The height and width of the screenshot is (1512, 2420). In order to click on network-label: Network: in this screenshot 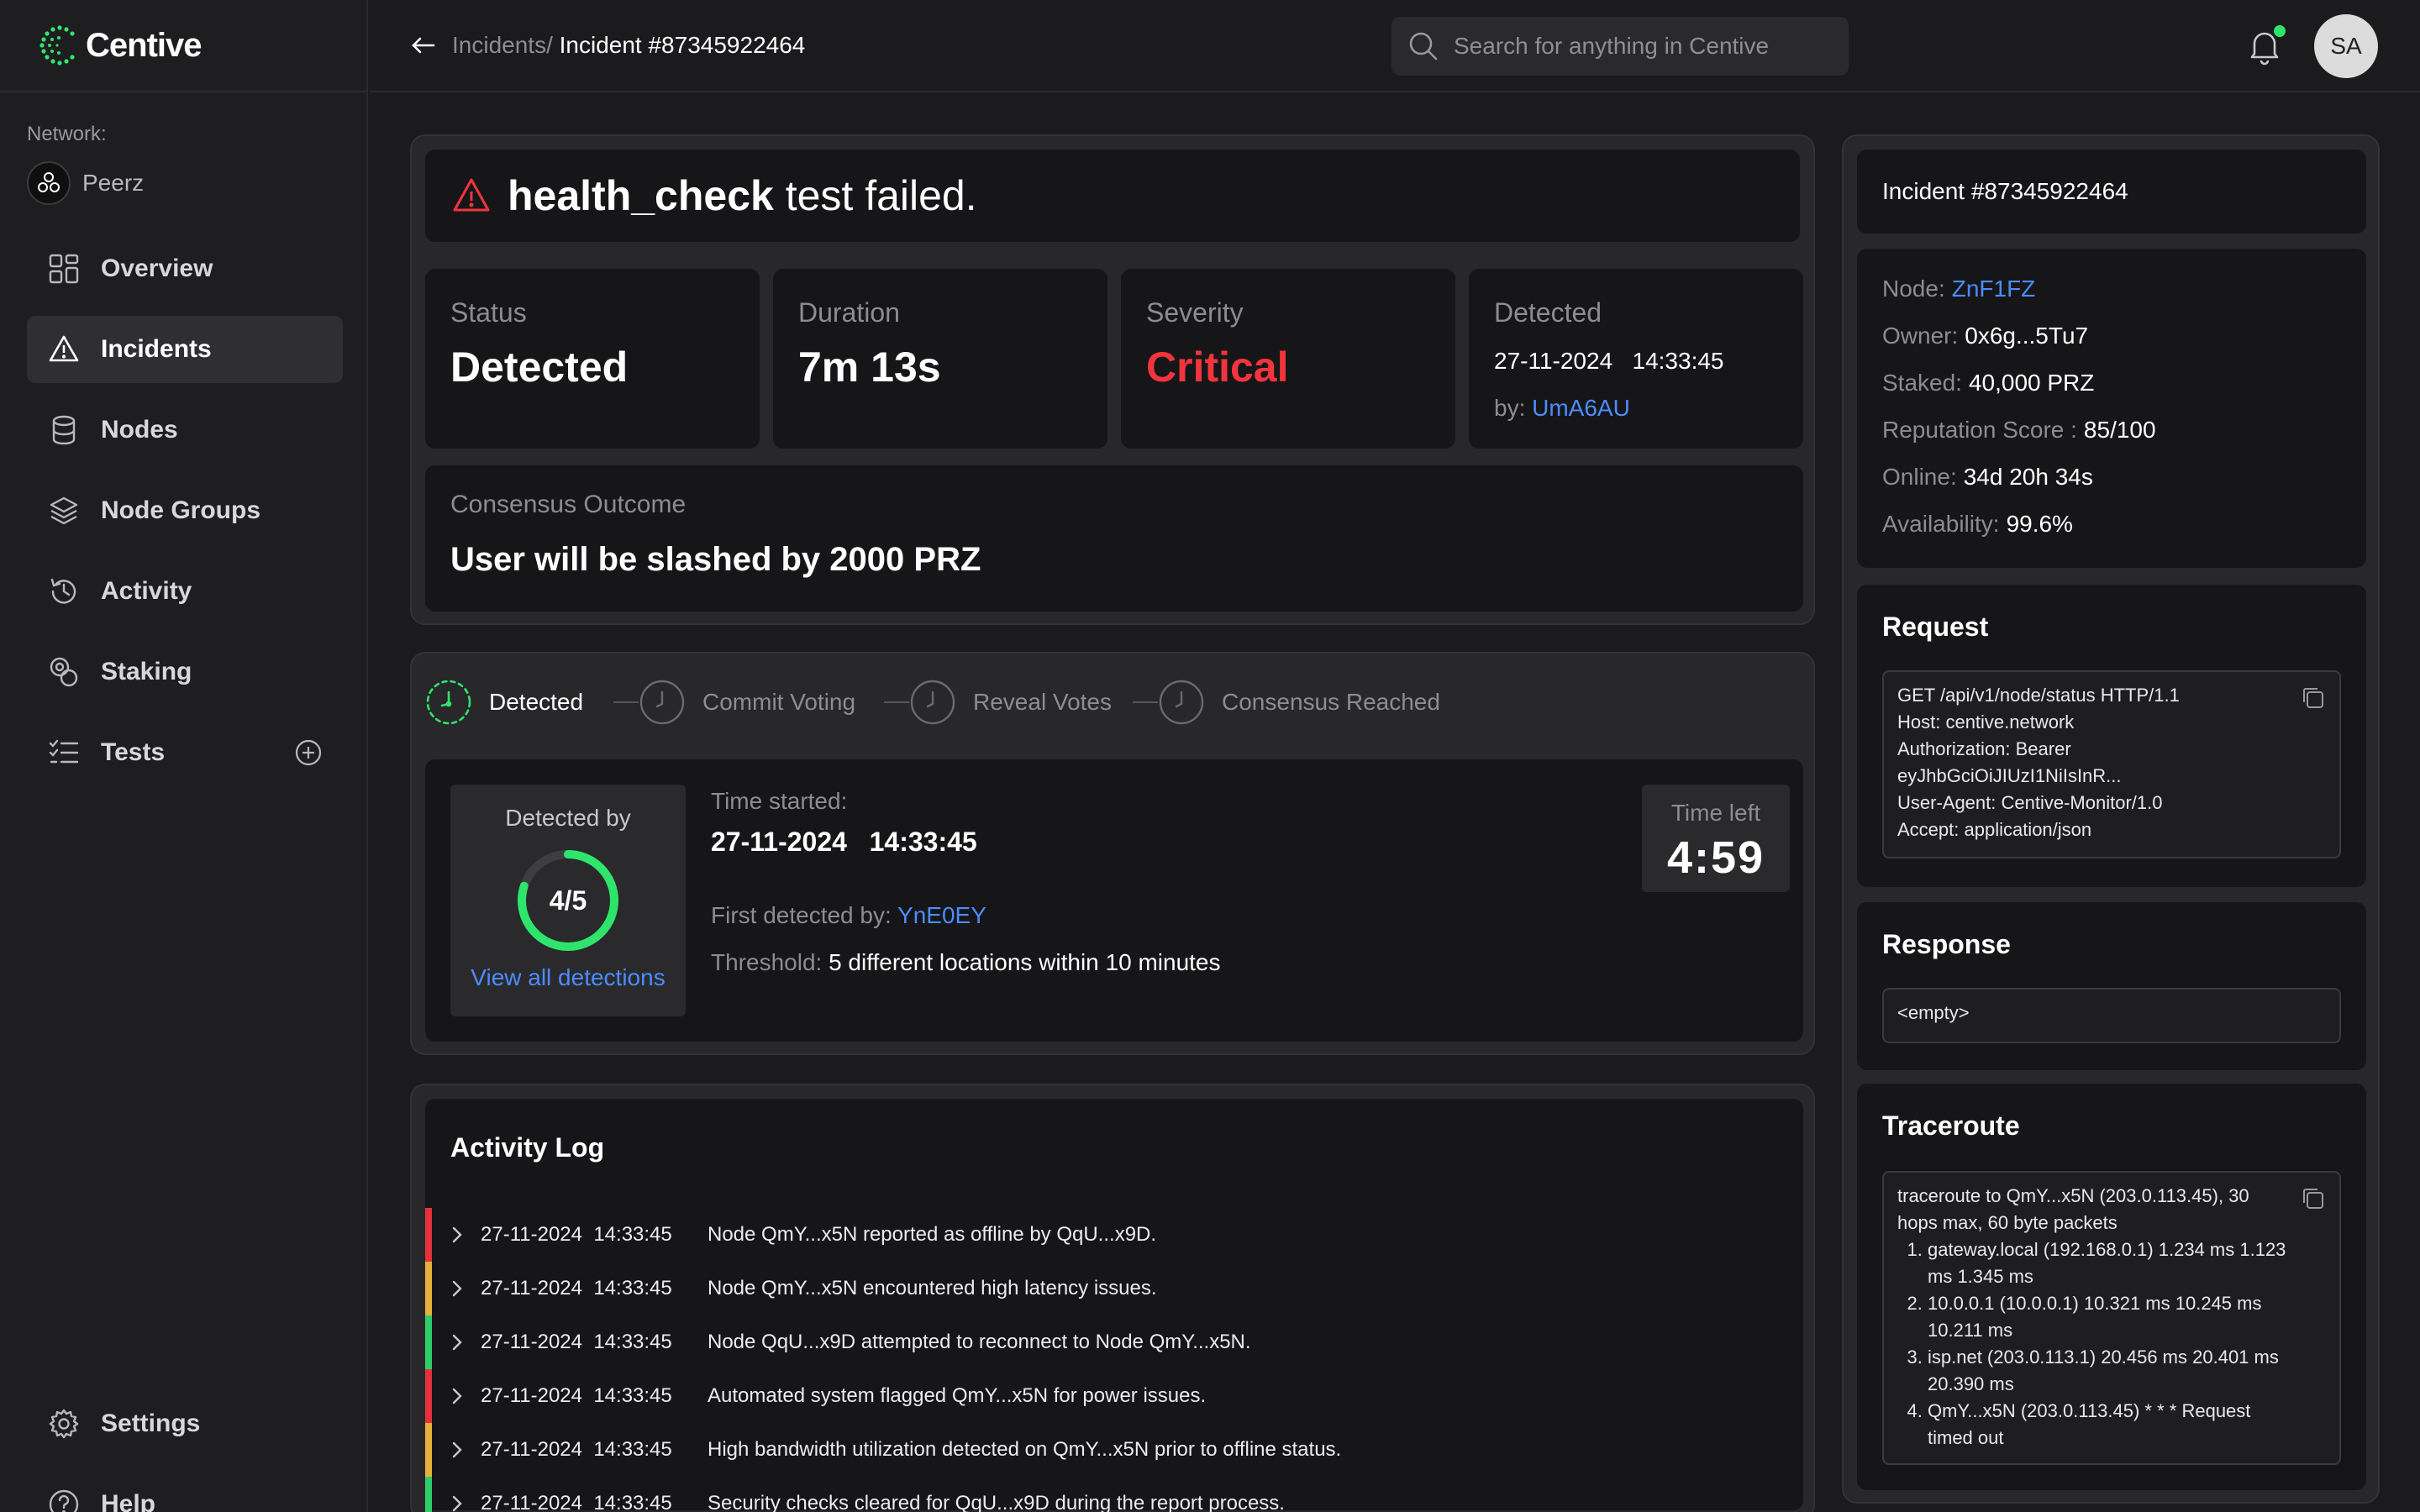, I will do `click(67, 134)`.